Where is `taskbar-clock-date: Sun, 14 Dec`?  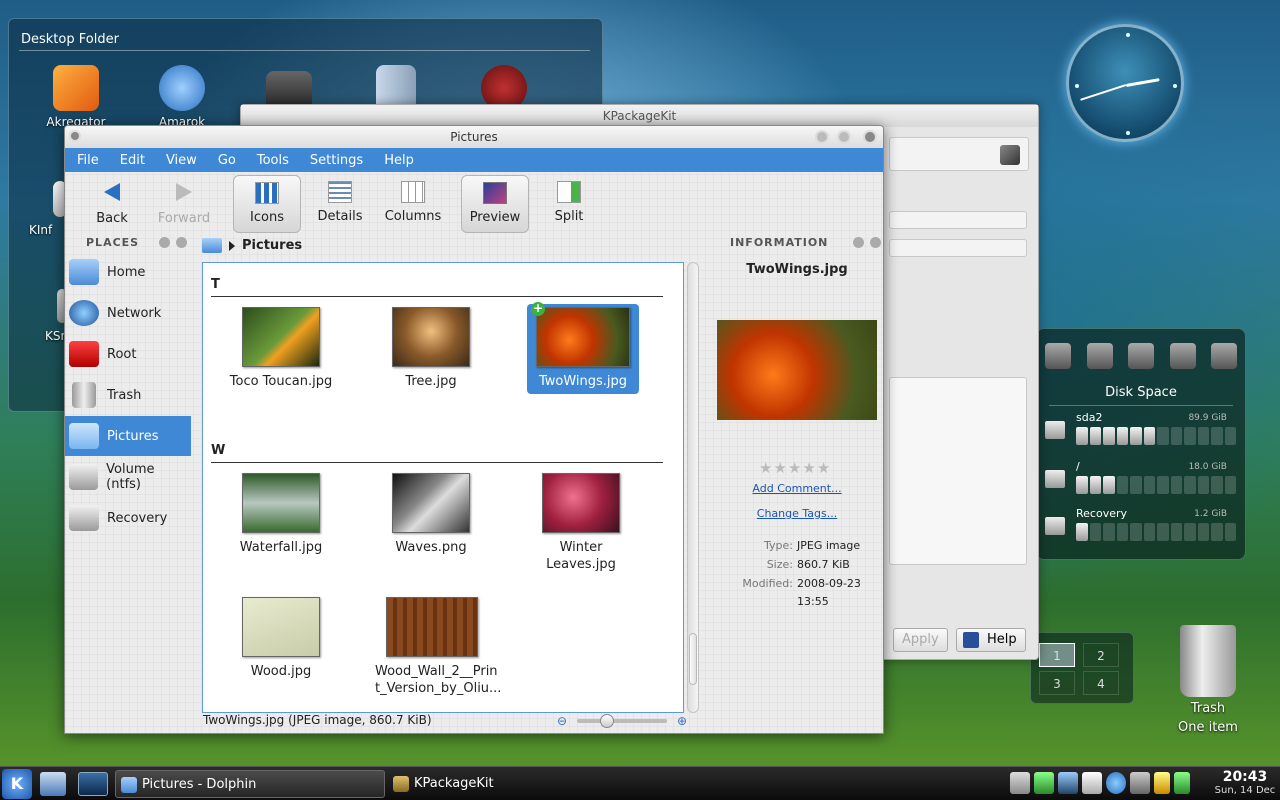
taskbar-clock-date: Sun, 14 Dec is located at coordinates (1245, 790).